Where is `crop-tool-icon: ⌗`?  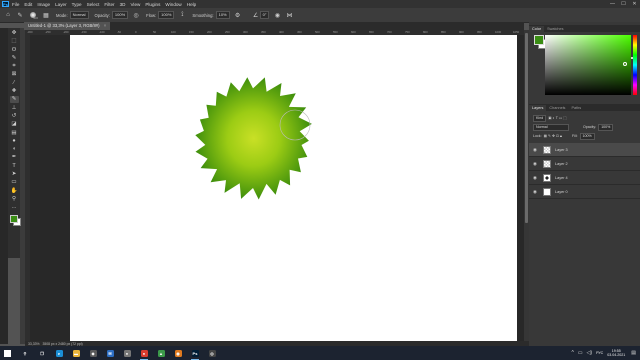
crop-tool-icon: ⌗ is located at coordinates (14, 66).